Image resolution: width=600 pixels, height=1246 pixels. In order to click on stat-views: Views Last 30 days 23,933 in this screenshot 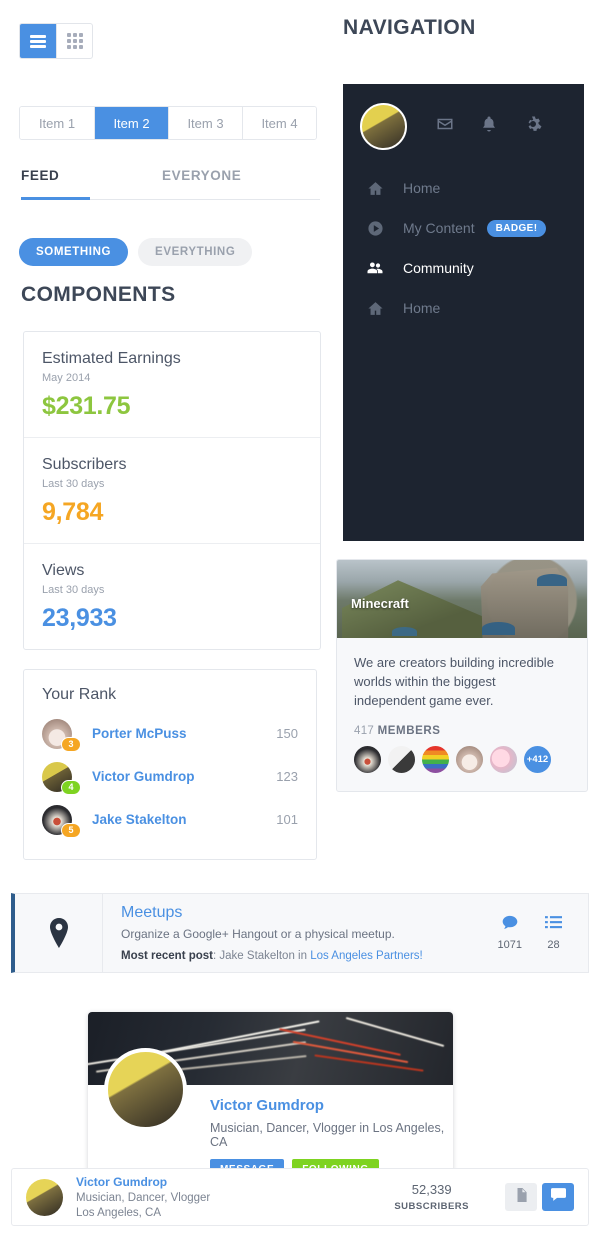, I will do `click(172, 596)`.